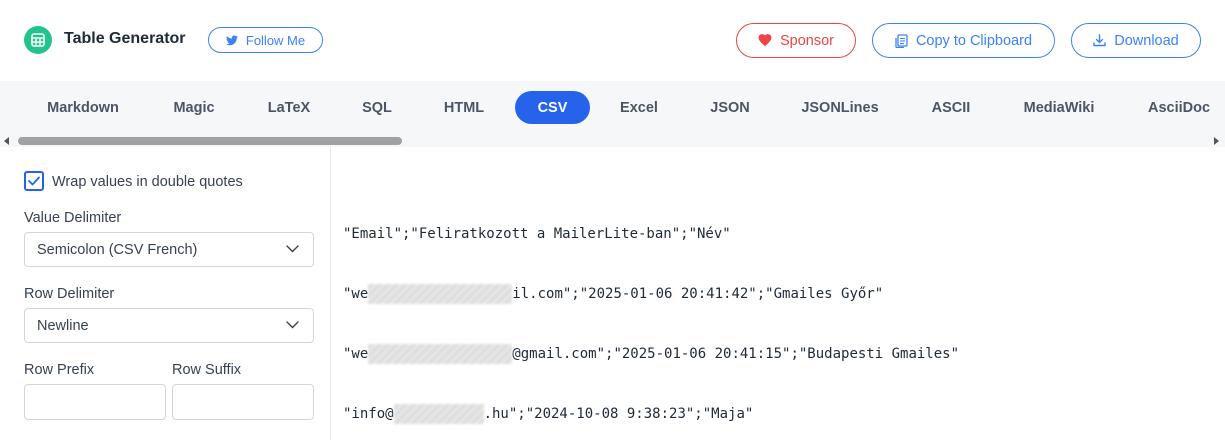 The width and height of the screenshot is (1225, 440). Describe the element at coordinates (464, 107) in the screenshot. I see `tab-html: HTML` at that location.